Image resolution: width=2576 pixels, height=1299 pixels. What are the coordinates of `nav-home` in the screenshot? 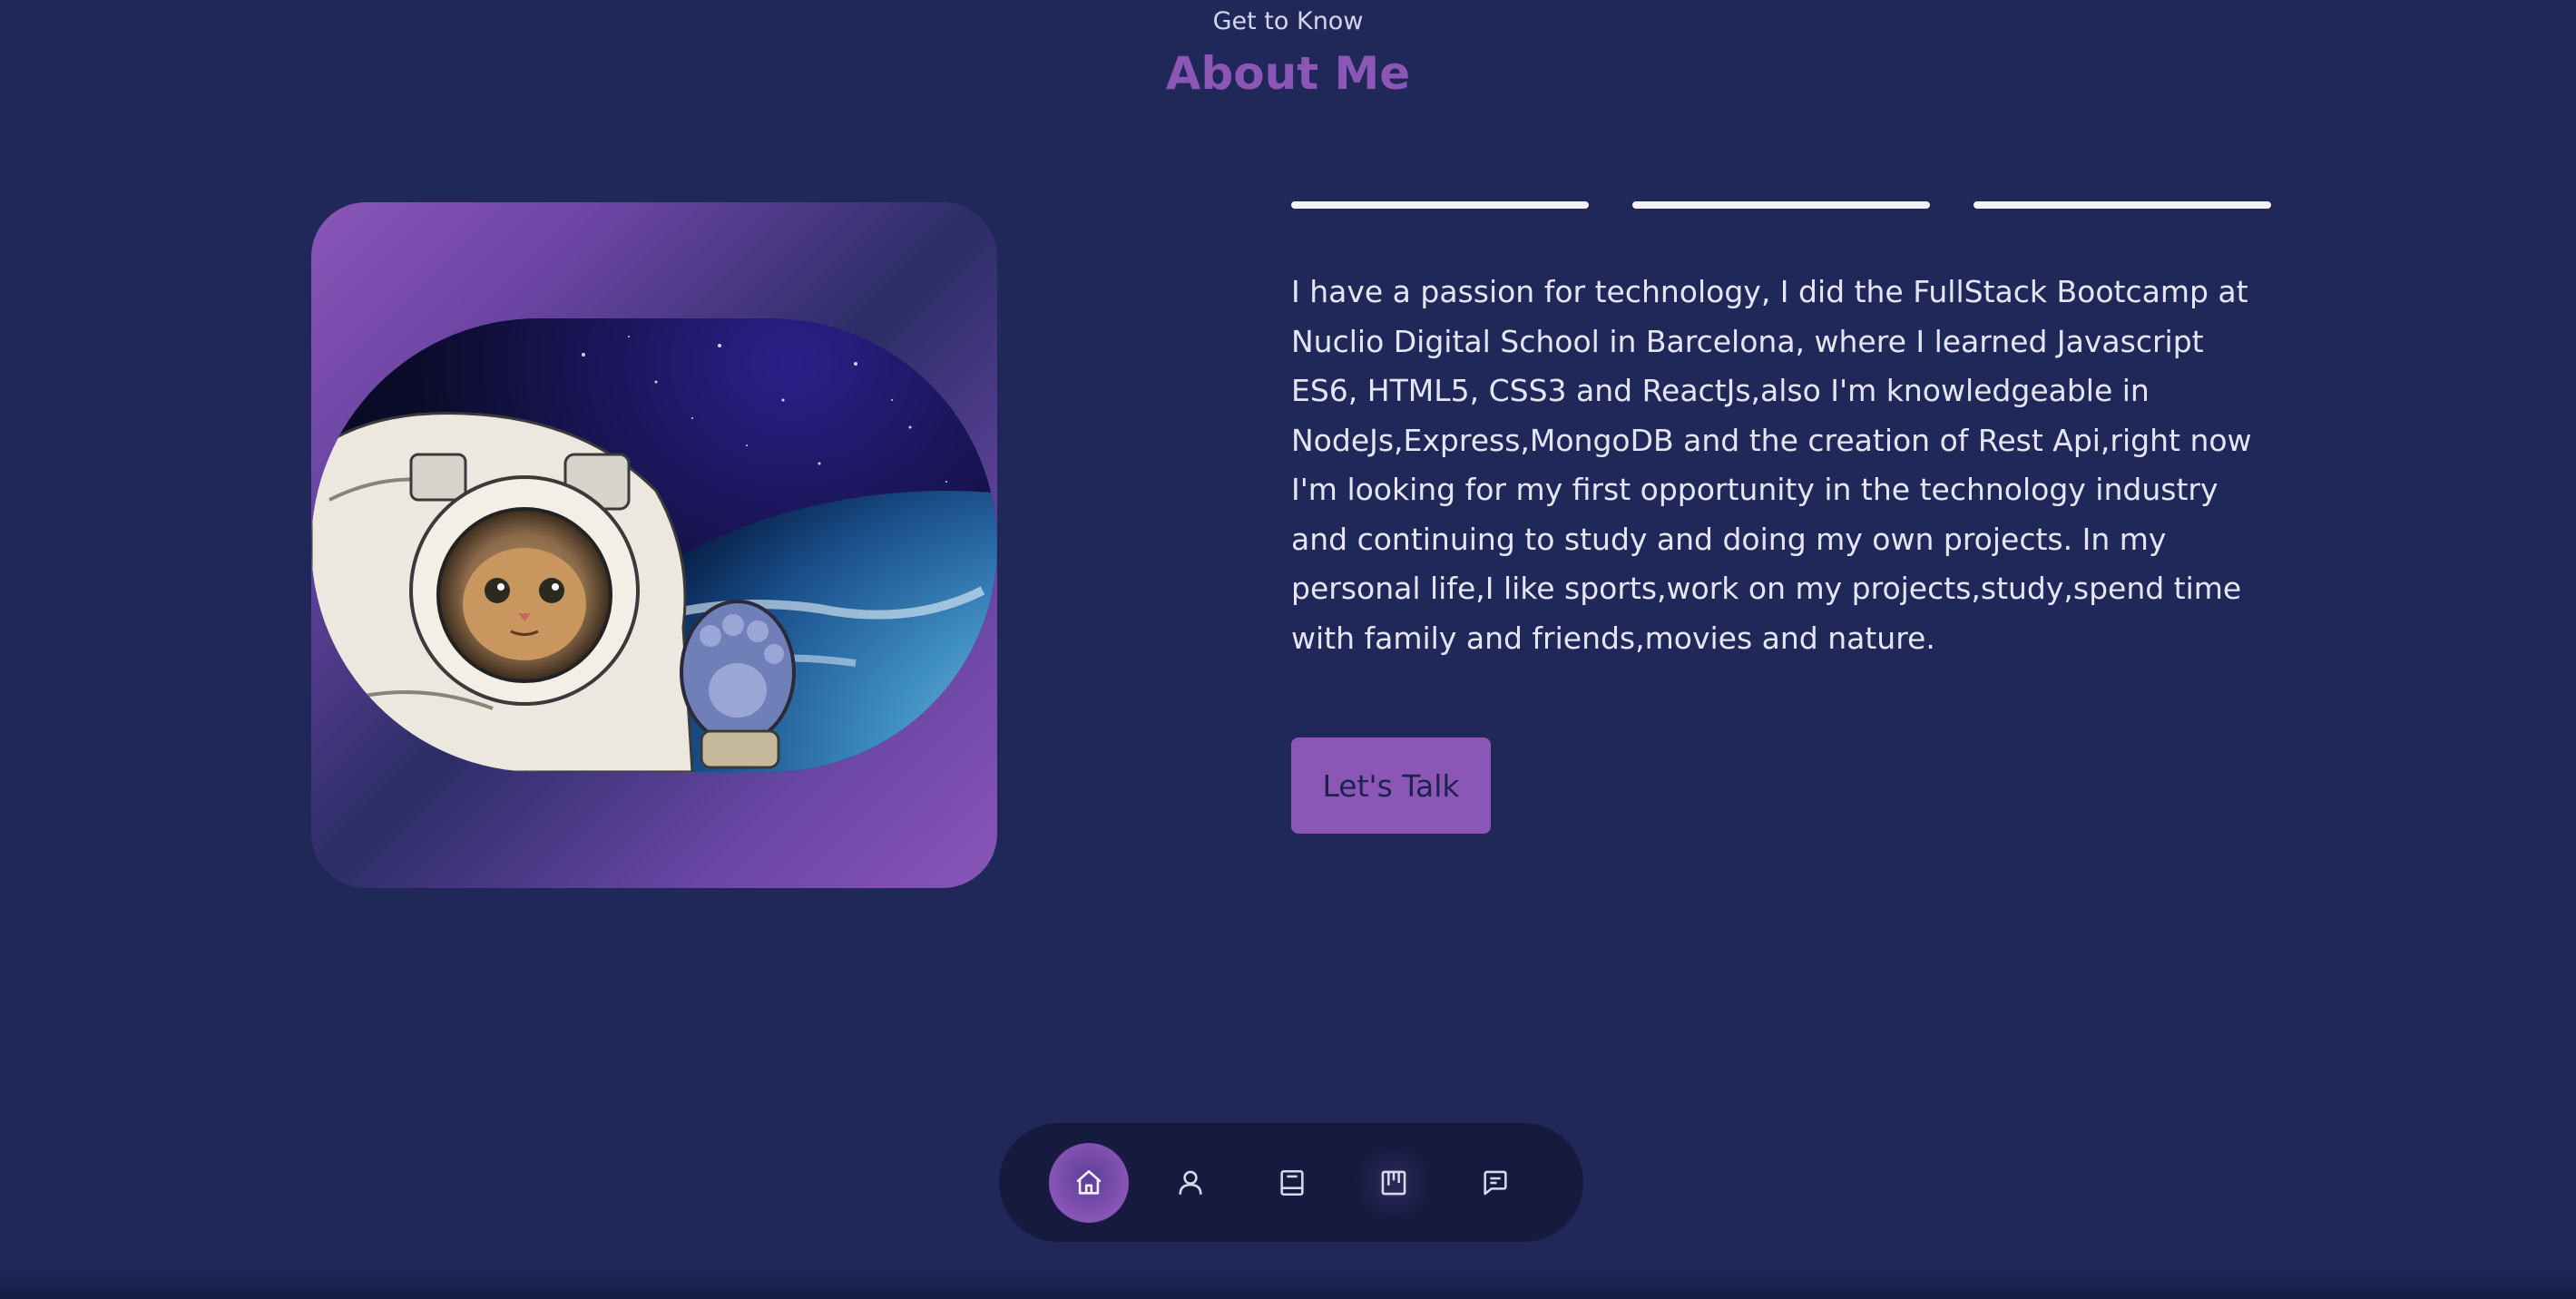 It's located at (1089, 1182).